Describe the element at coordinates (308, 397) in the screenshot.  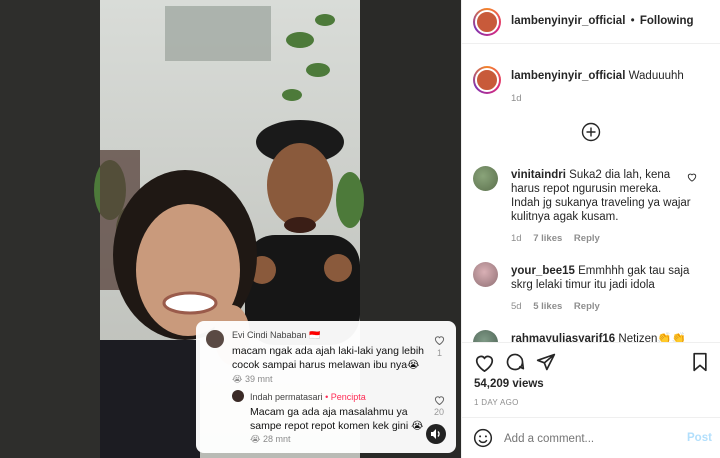
I see `tt-comment2-author: Indah permatasari • Pencipta` at that location.